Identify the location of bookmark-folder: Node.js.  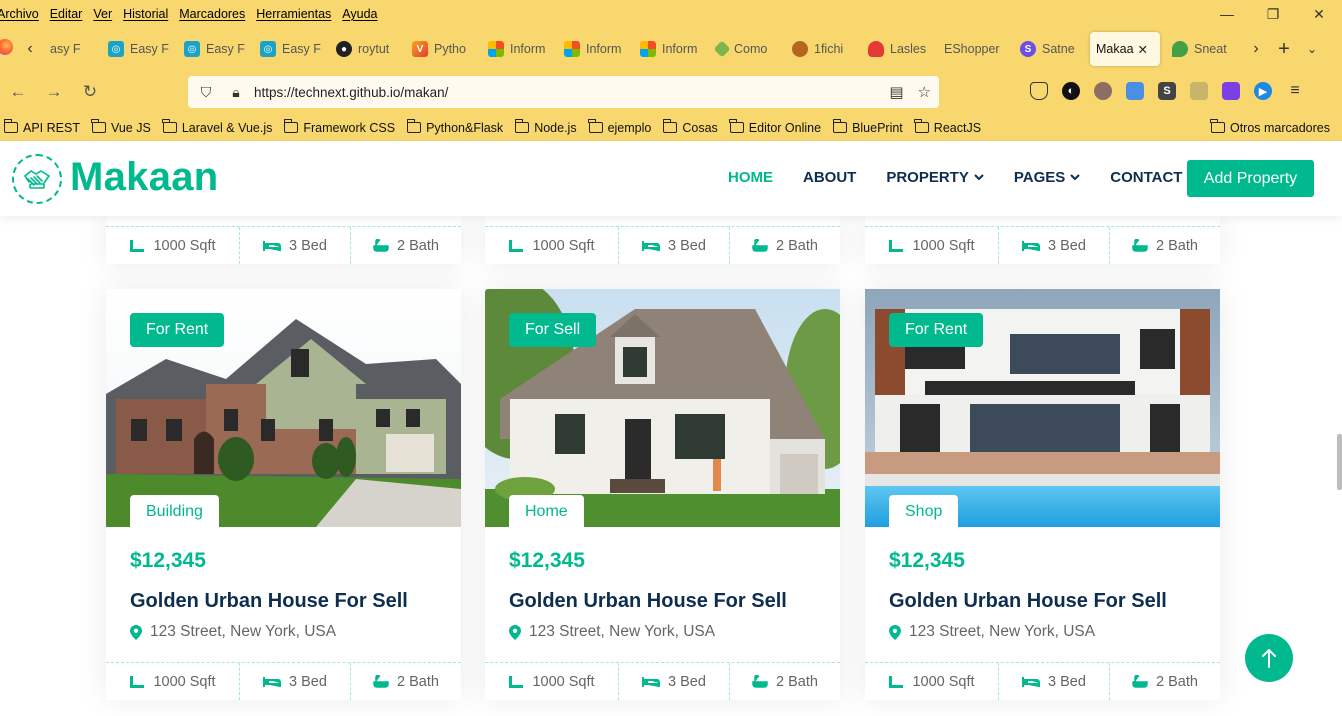
(545, 127).